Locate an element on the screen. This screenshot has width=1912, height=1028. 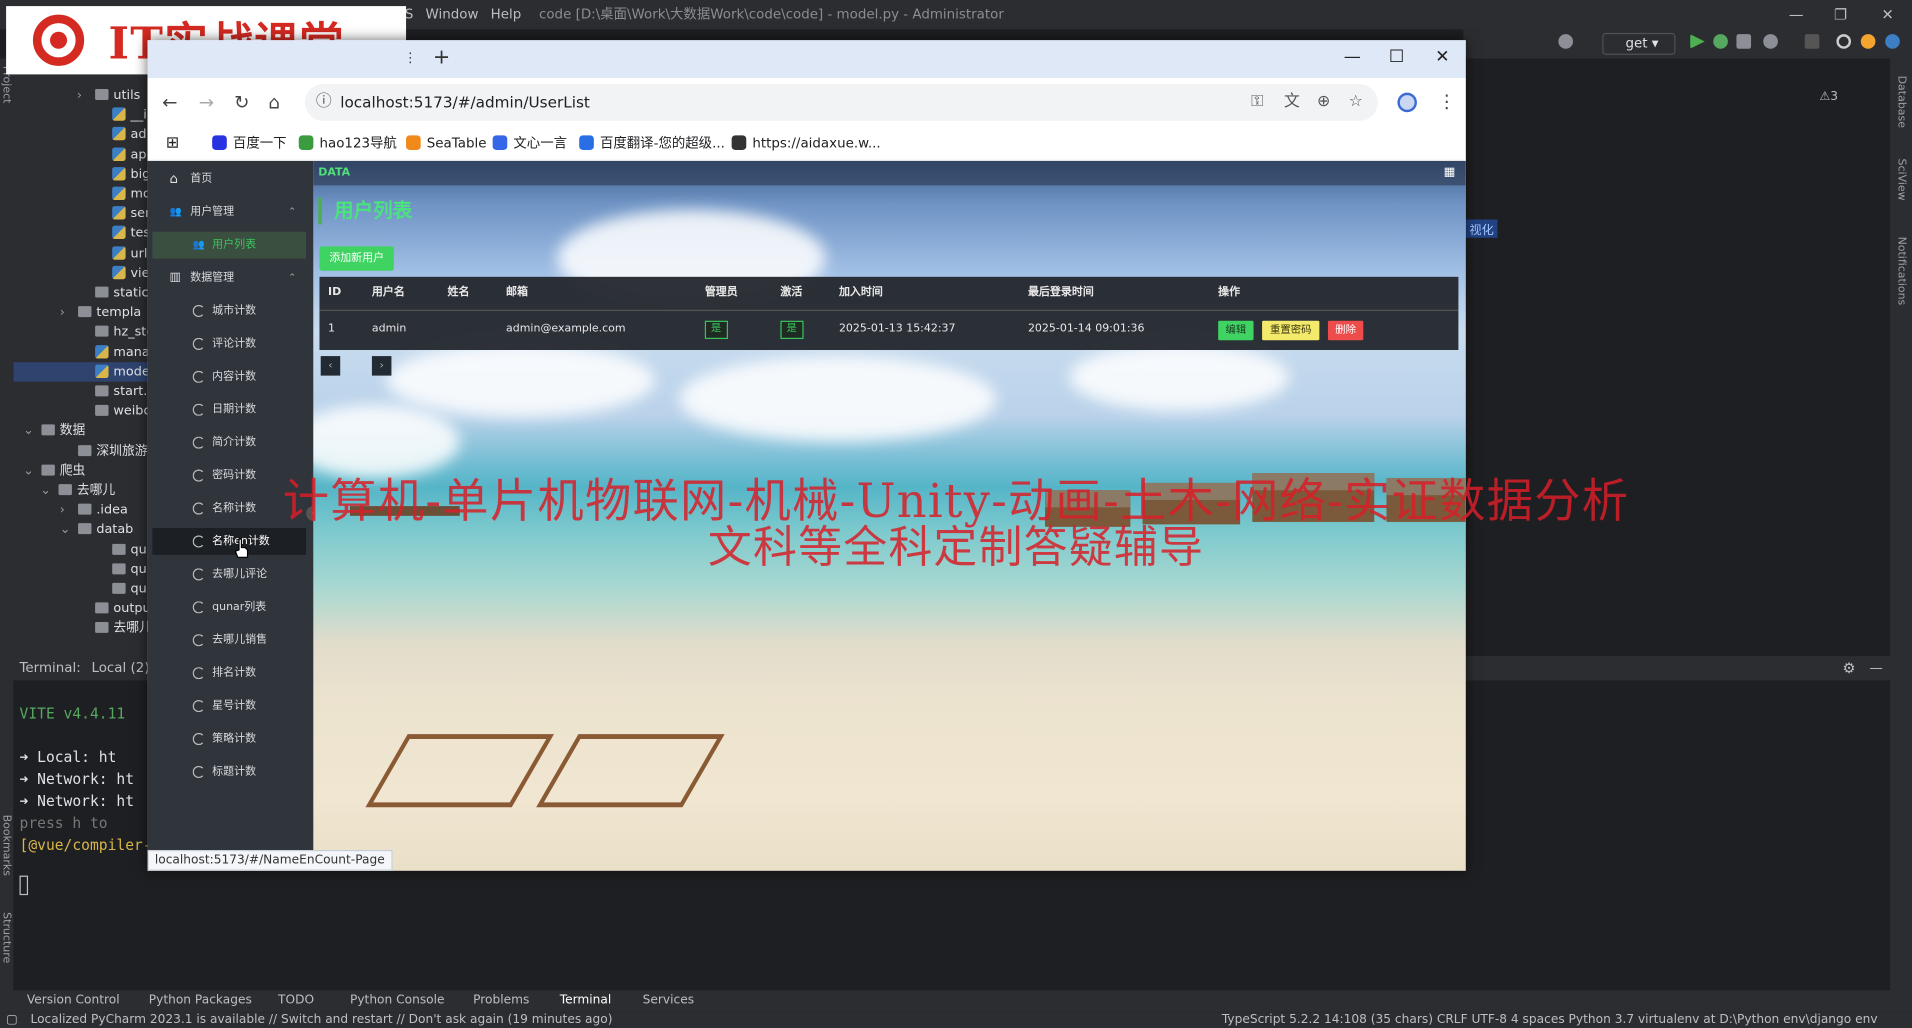
jetbrains-icon is located at coordinates (1892, 41).